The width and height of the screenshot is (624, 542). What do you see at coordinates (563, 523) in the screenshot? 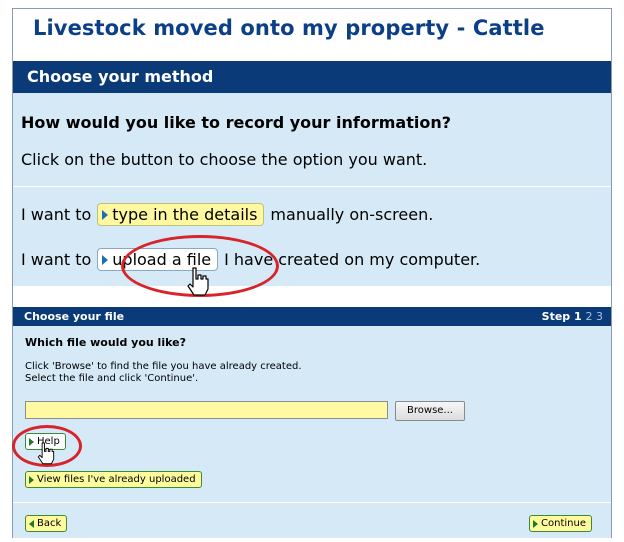
I see `continue-label: Continue` at bounding box center [563, 523].